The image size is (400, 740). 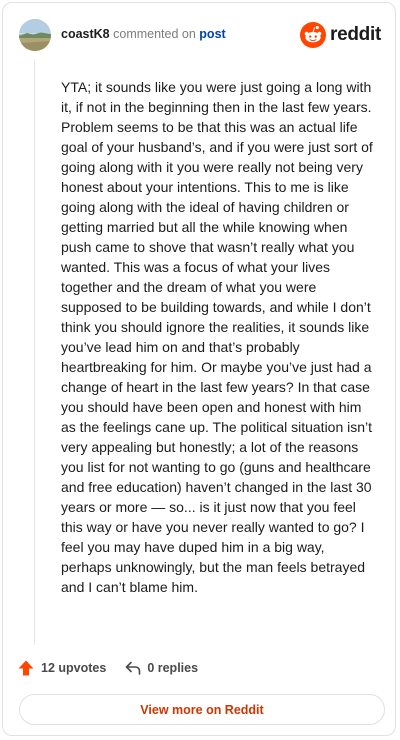 I want to click on reddit-logo: reddit, so click(x=340, y=35).